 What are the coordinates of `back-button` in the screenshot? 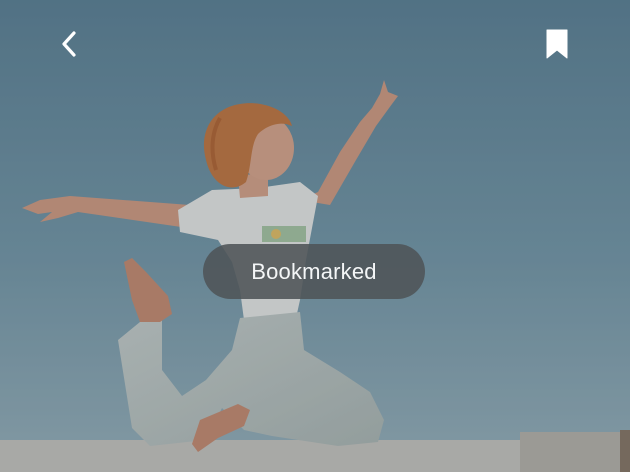 It's located at (70, 44).